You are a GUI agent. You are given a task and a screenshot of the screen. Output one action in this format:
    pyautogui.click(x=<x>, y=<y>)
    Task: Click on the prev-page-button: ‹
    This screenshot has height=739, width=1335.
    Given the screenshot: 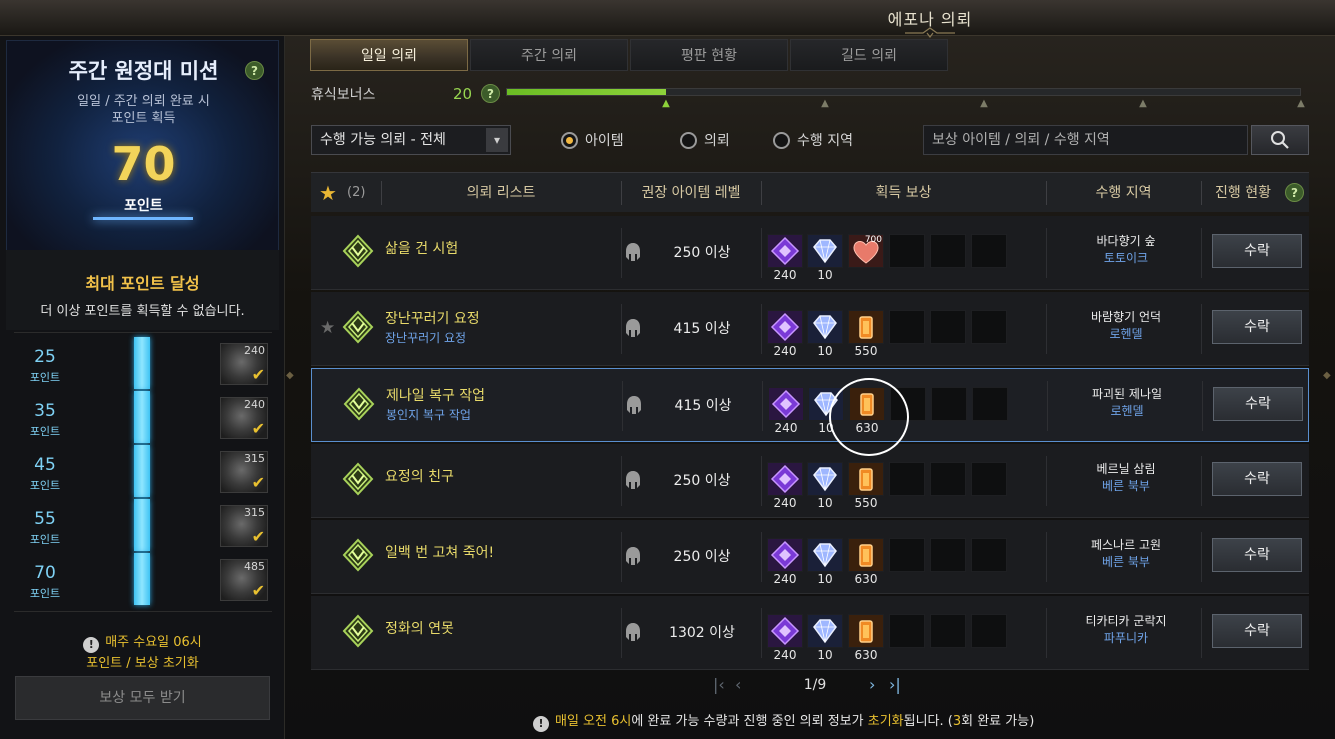 What is the action you would take?
    pyautogui.click(x=738, y=684)
    